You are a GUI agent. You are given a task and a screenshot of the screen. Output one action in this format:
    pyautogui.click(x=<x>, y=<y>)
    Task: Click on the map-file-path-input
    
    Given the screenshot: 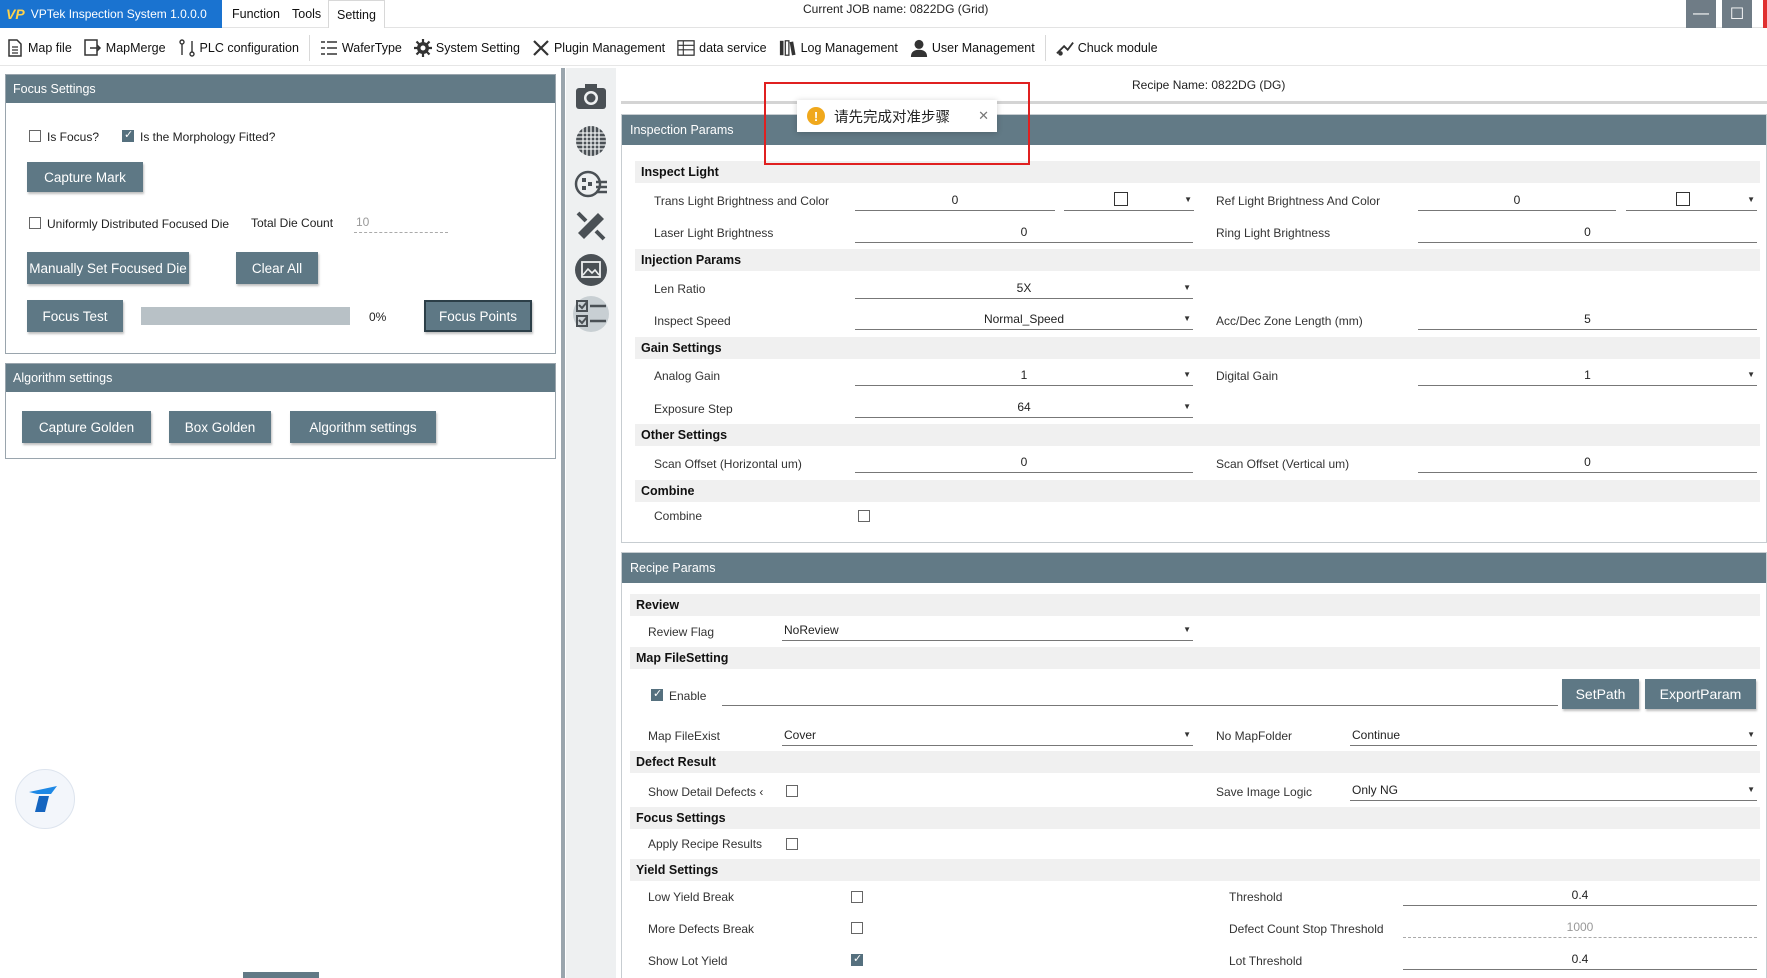 What is the action you would take?
    pyautogui.click(x=1140, y=695)
    